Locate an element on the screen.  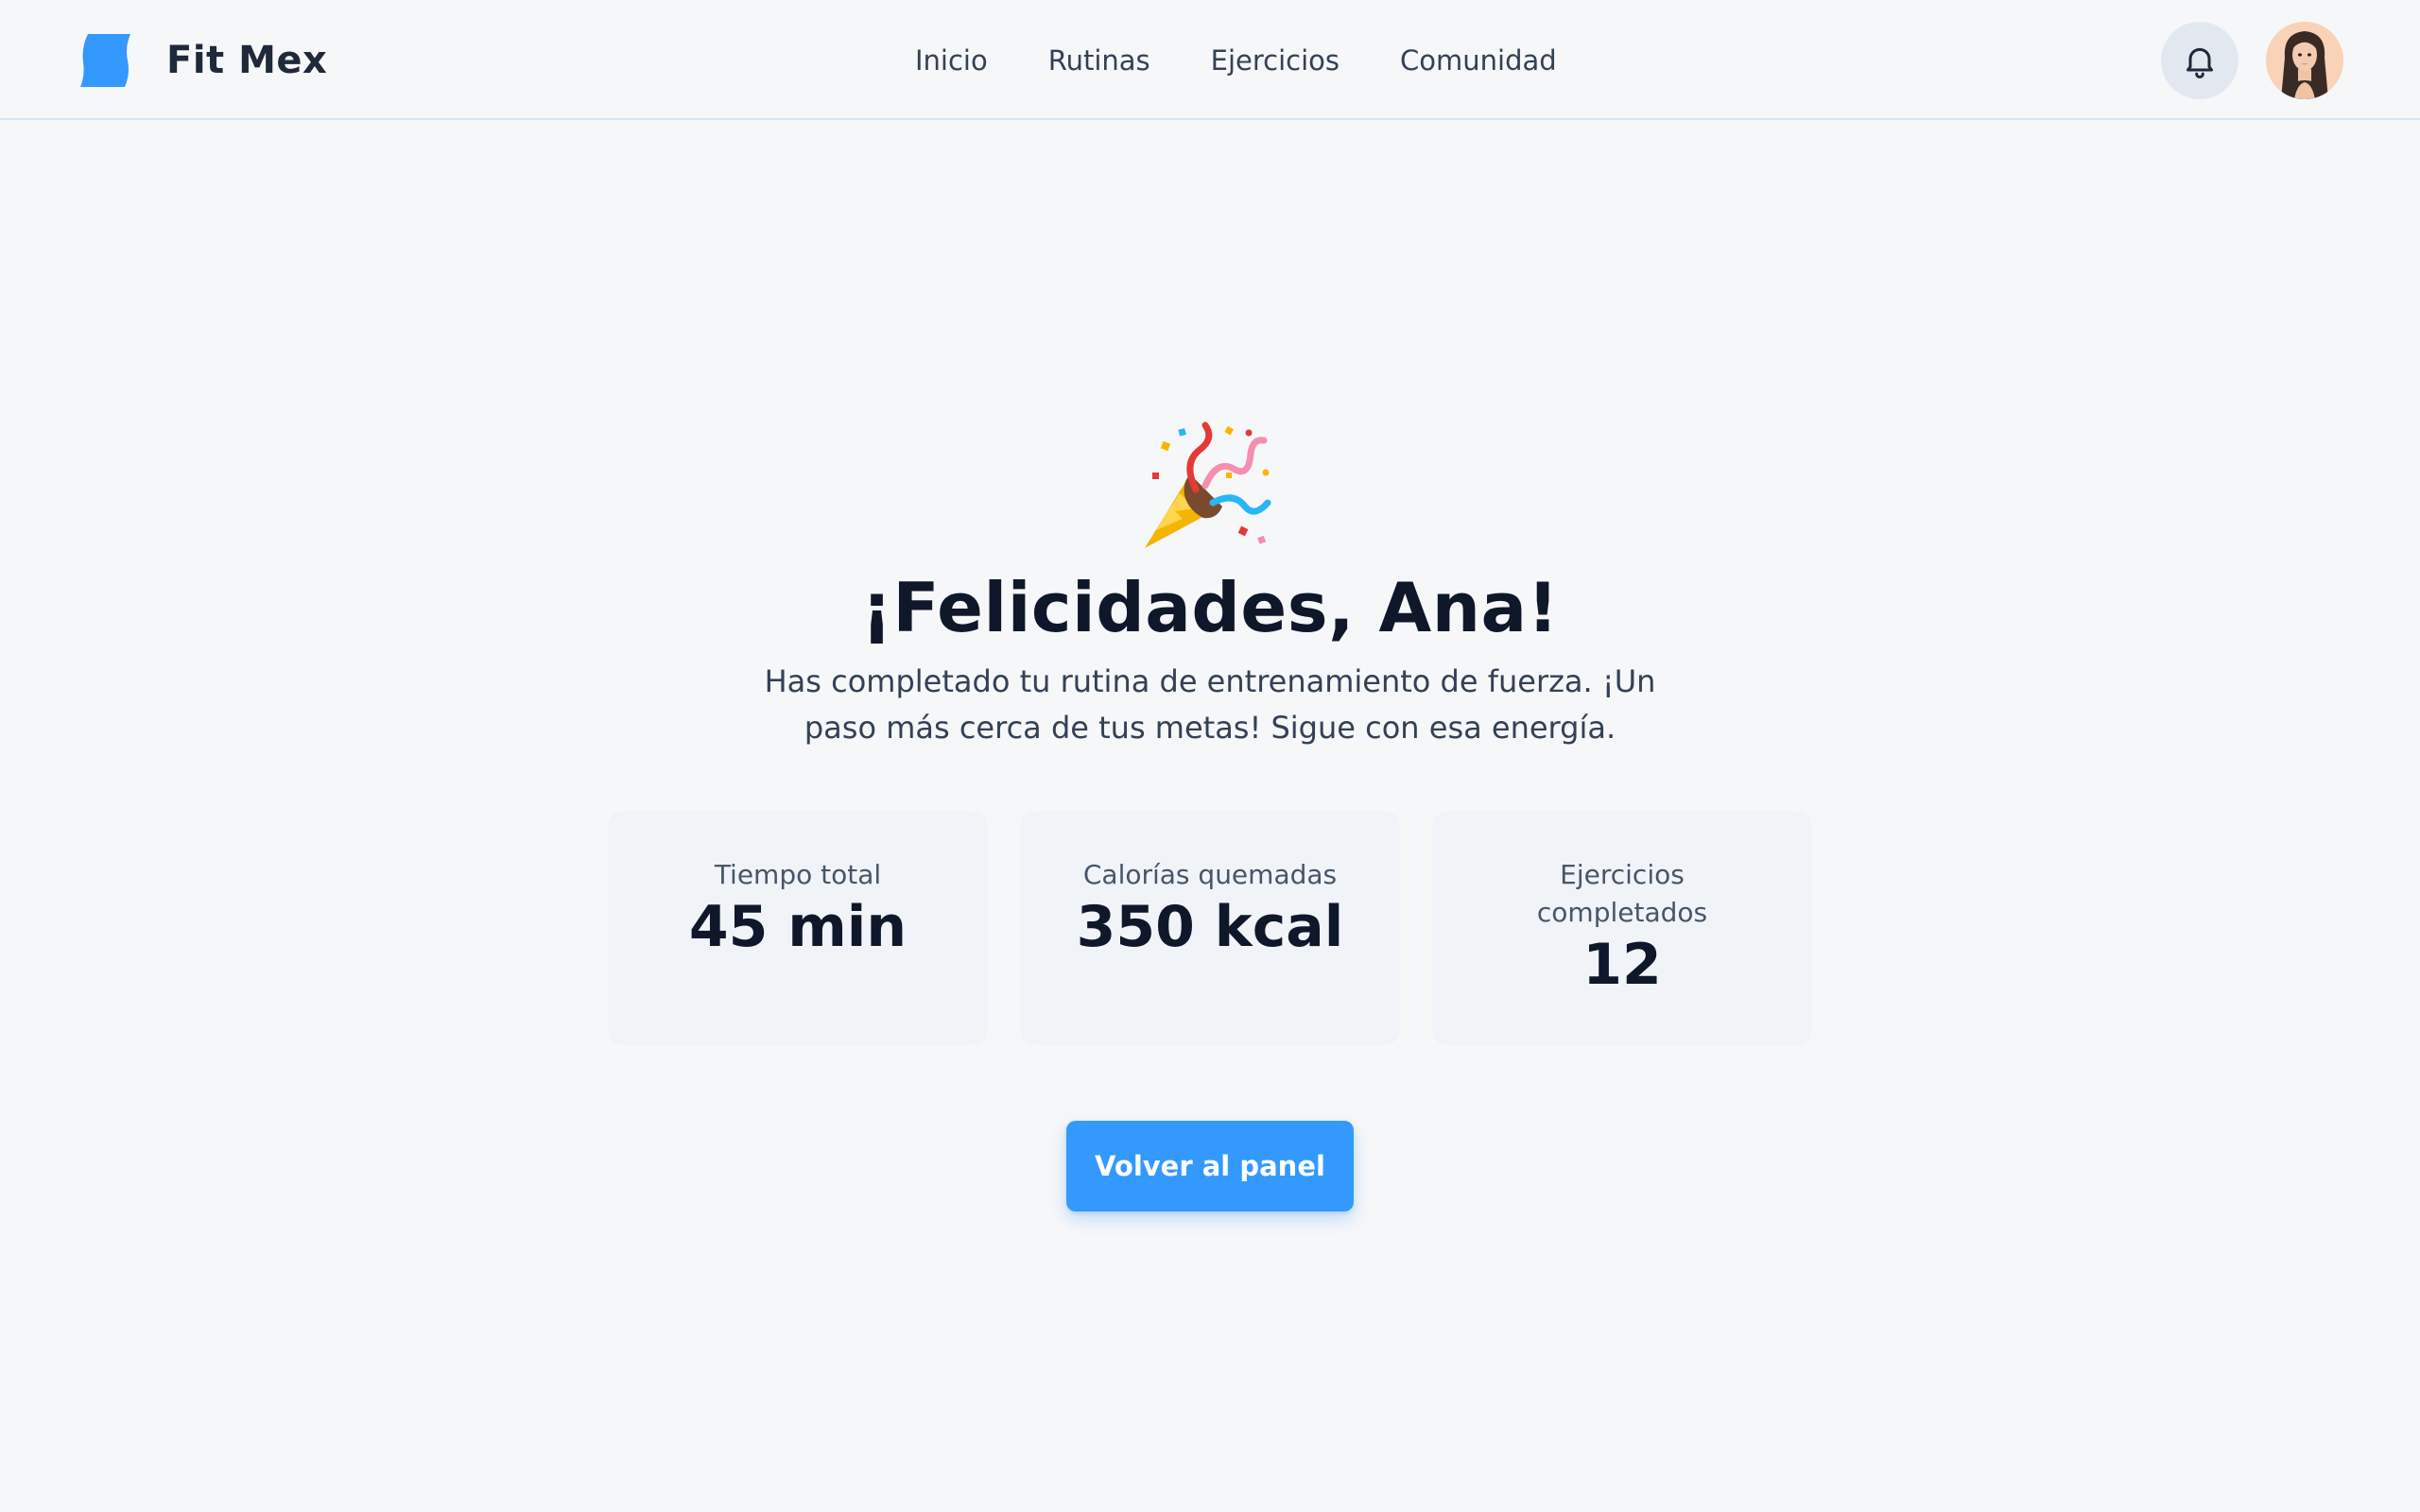
stat-value: 12 is located at coordinates (1622, 965).